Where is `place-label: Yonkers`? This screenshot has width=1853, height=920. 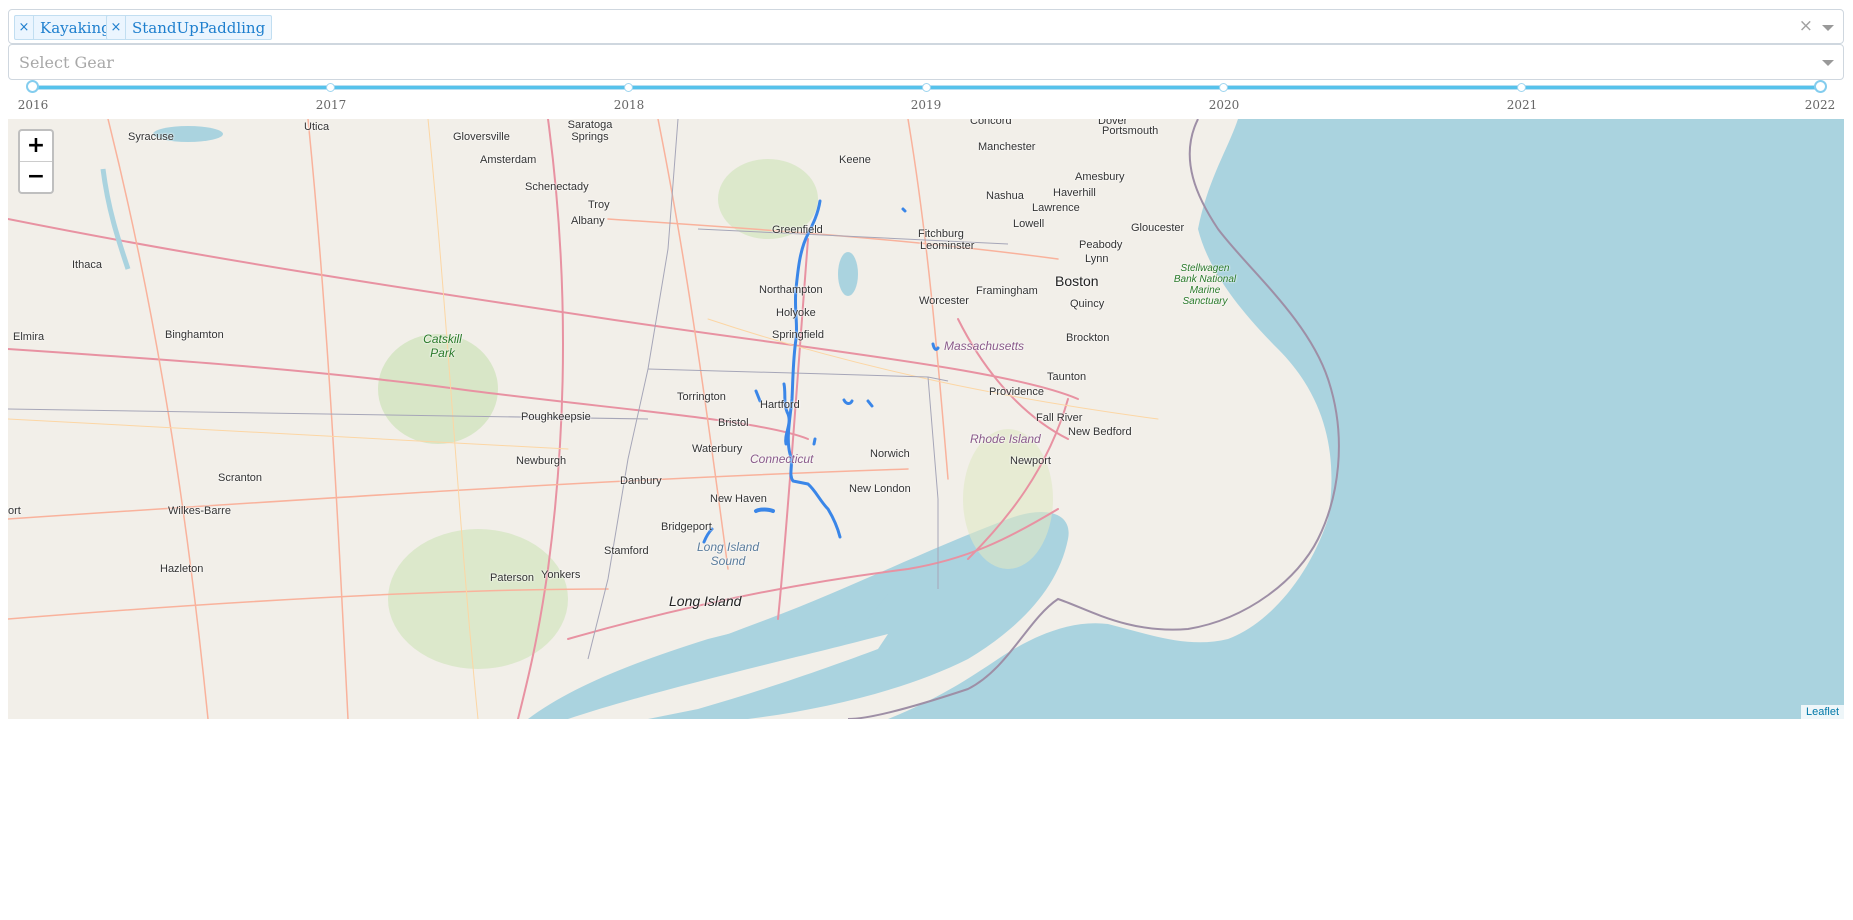 place-label: Yonkers is located at coordinates (561, 575).